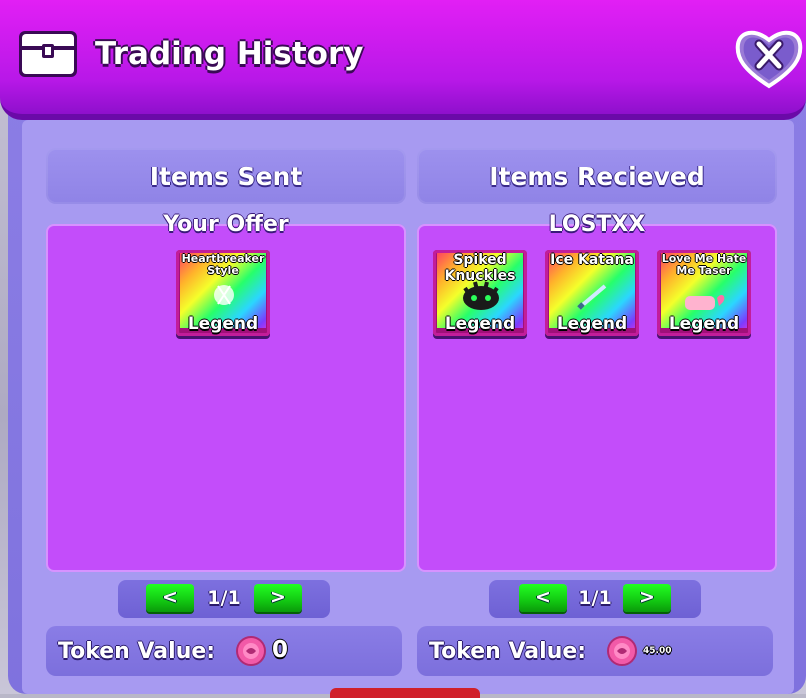 The height and width of the screenshot is (698, 806). What do you see at coordinates (224, 599) in the screenshot?
I see `pager-left: < 1/1 >` at bounding box center [224, 599].